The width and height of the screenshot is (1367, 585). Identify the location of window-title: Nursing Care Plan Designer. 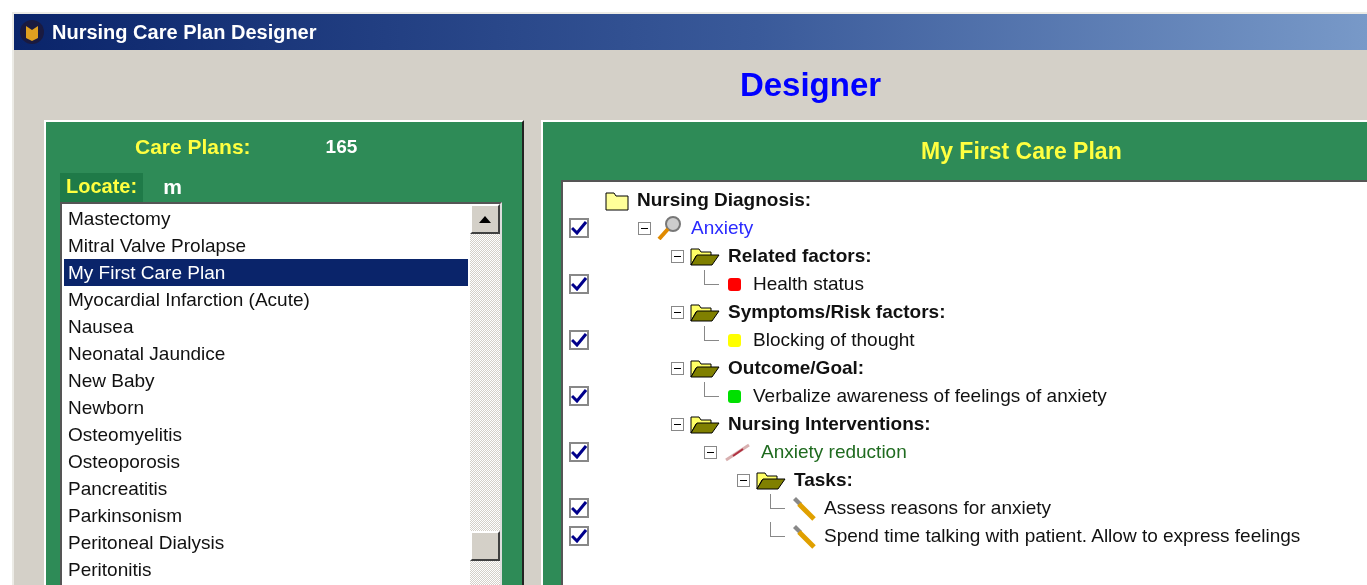
(184, 32).